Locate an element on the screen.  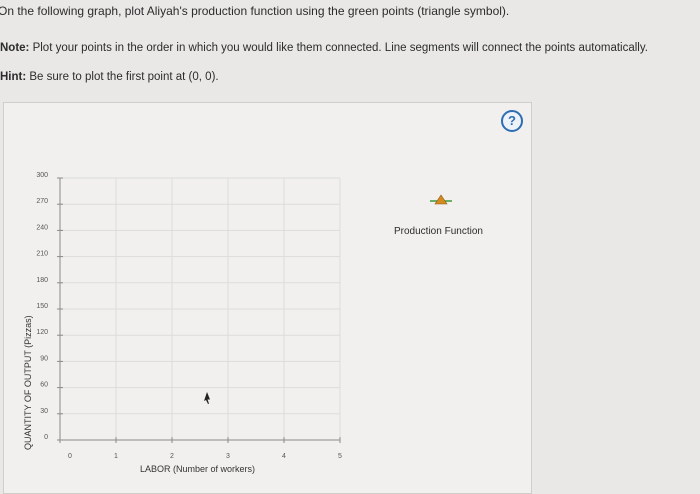
y-tick-label: 240 is located at coordinates (42, 227).